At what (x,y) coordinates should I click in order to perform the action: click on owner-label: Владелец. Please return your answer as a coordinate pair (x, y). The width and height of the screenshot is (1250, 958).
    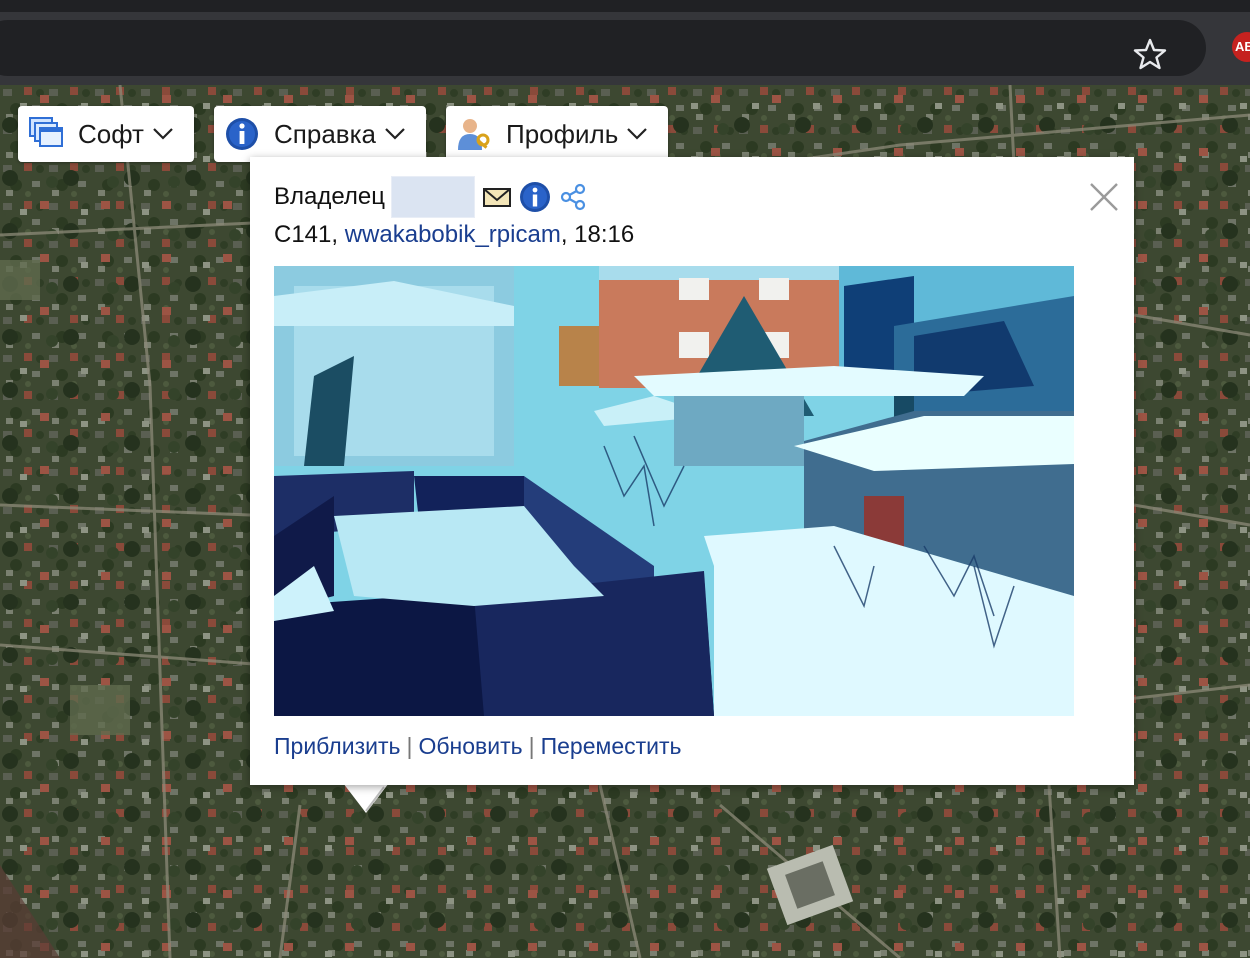
    Looking at the image, I should click on (330, 196).